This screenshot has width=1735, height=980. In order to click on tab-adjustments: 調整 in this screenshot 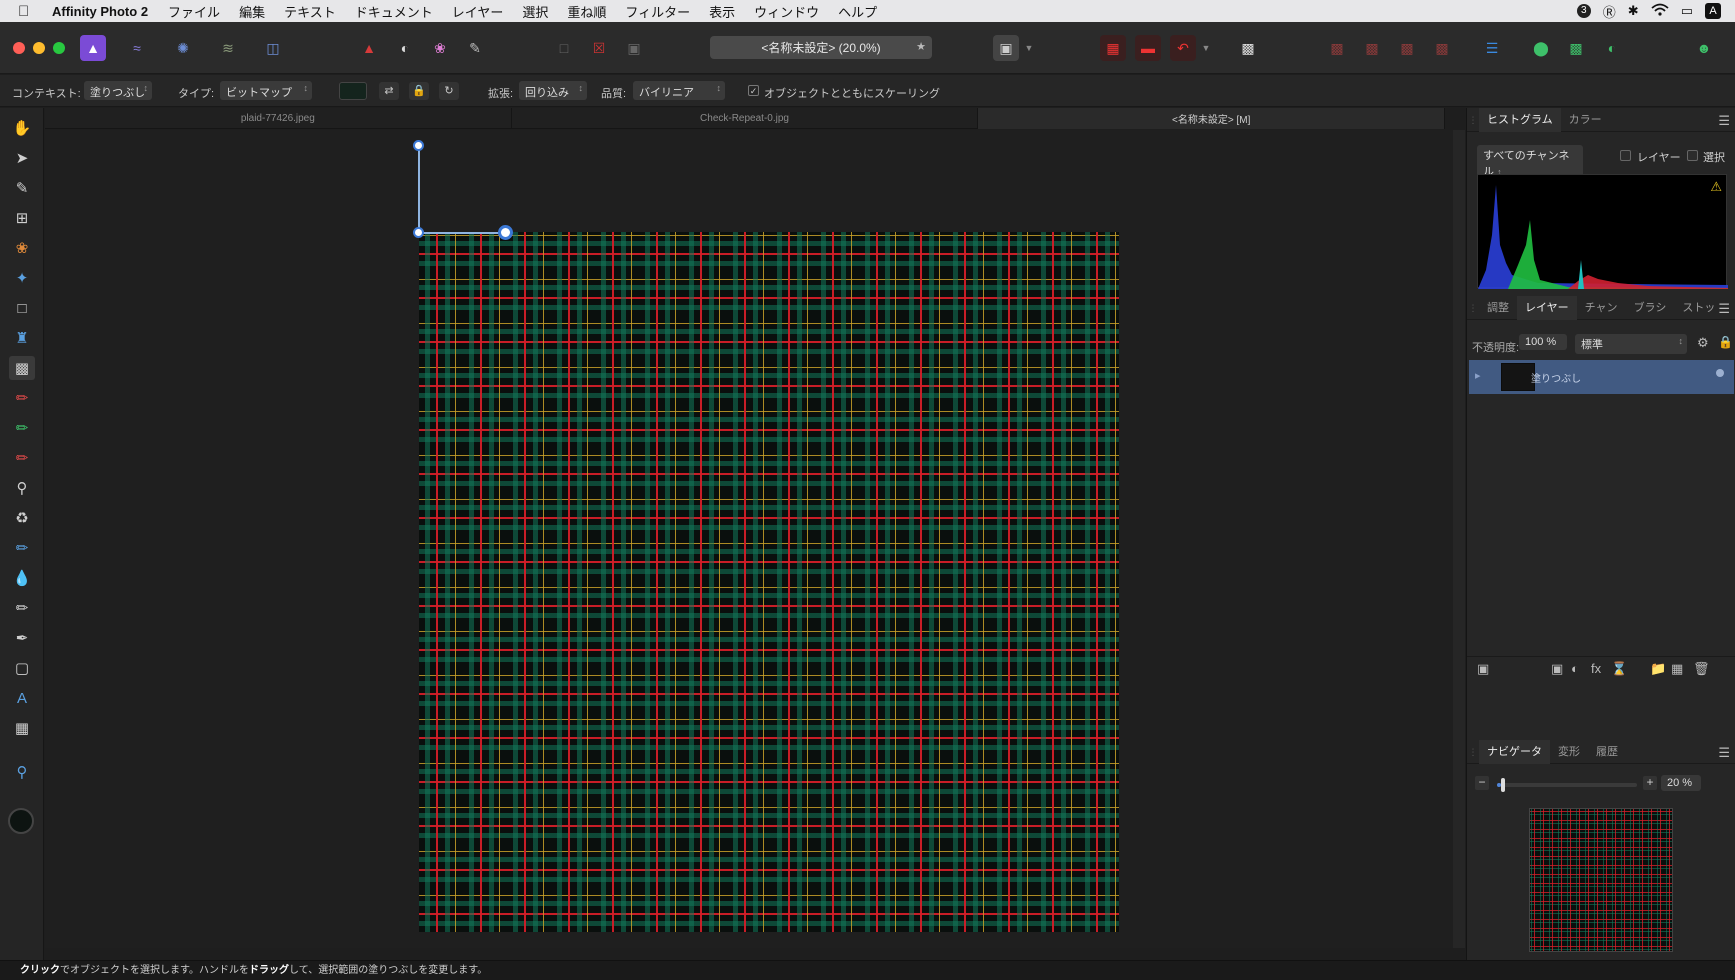, I will do `click(1498, 308)`.